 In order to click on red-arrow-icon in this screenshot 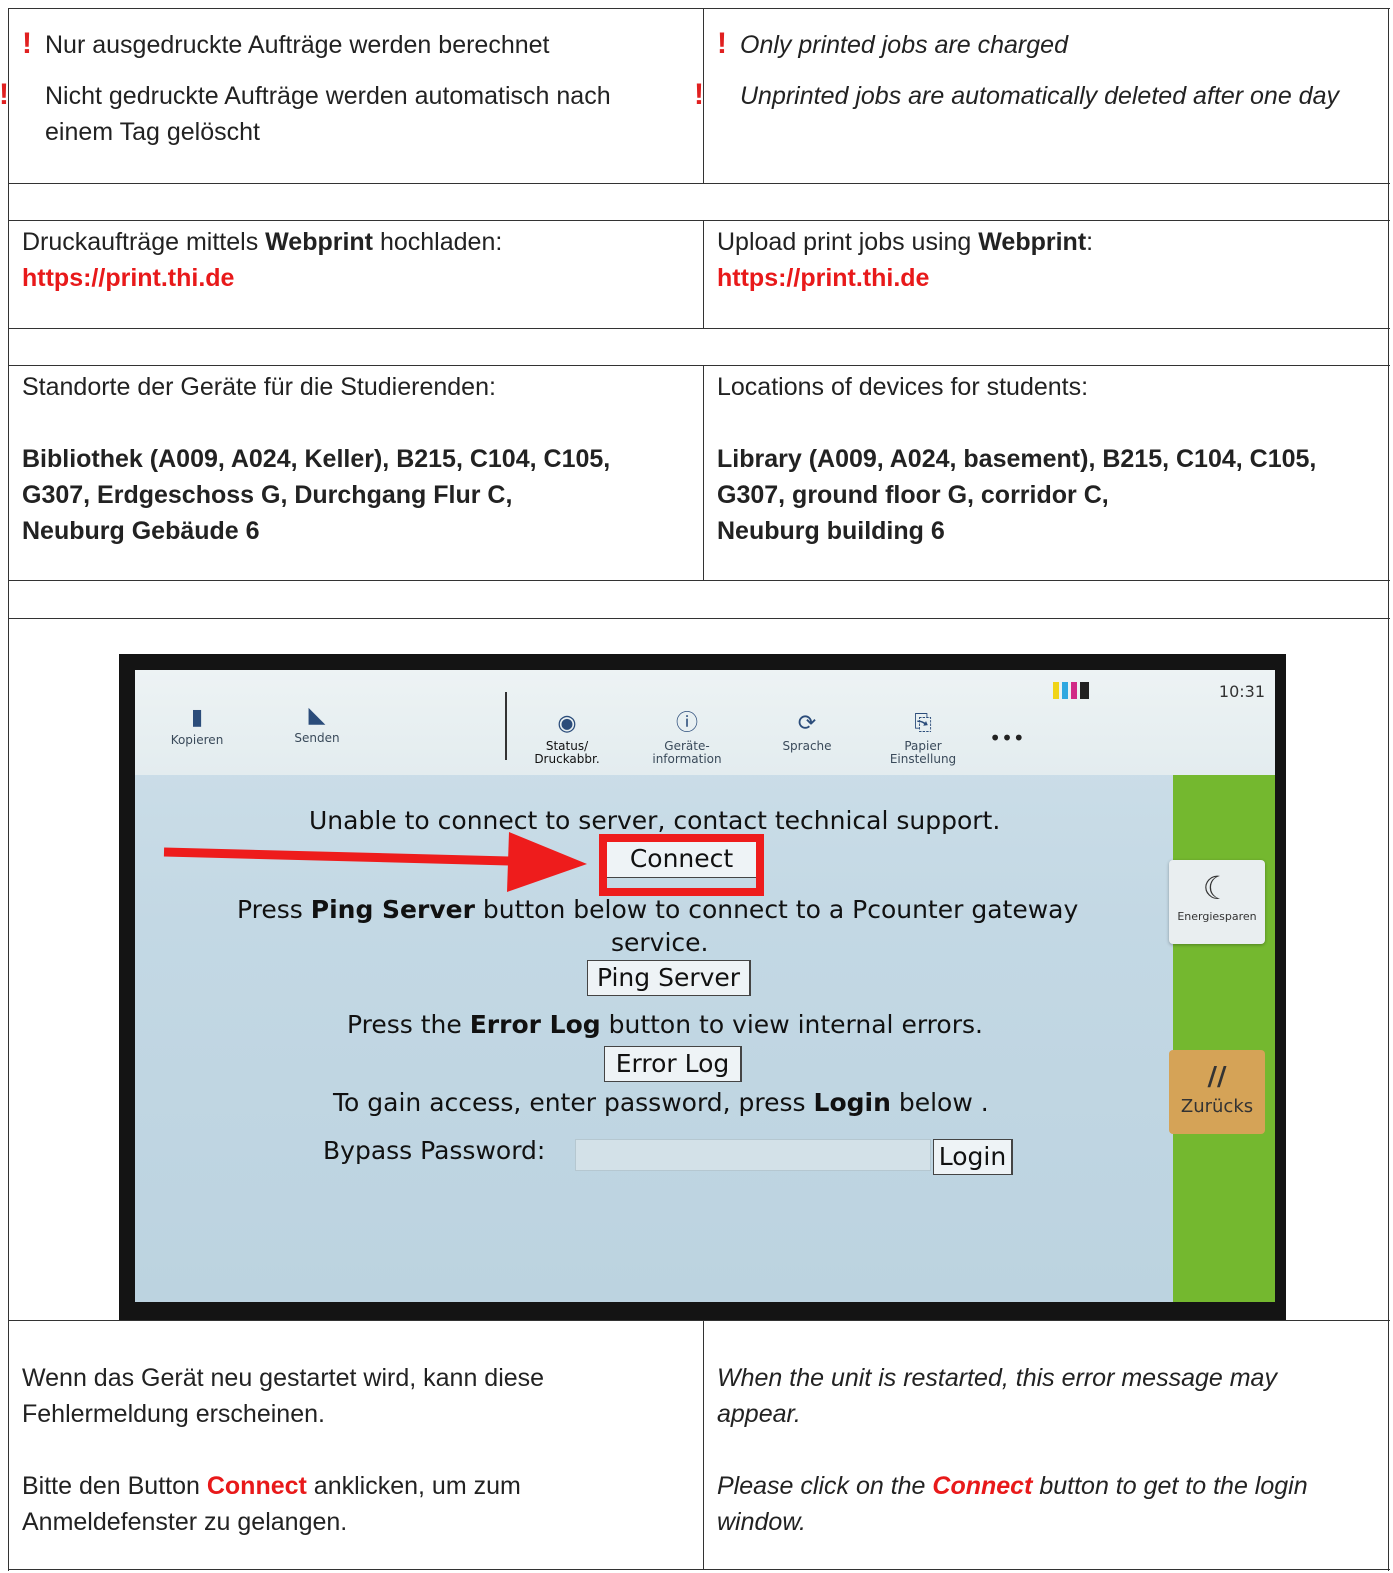, I will do `click(375, 862)`.